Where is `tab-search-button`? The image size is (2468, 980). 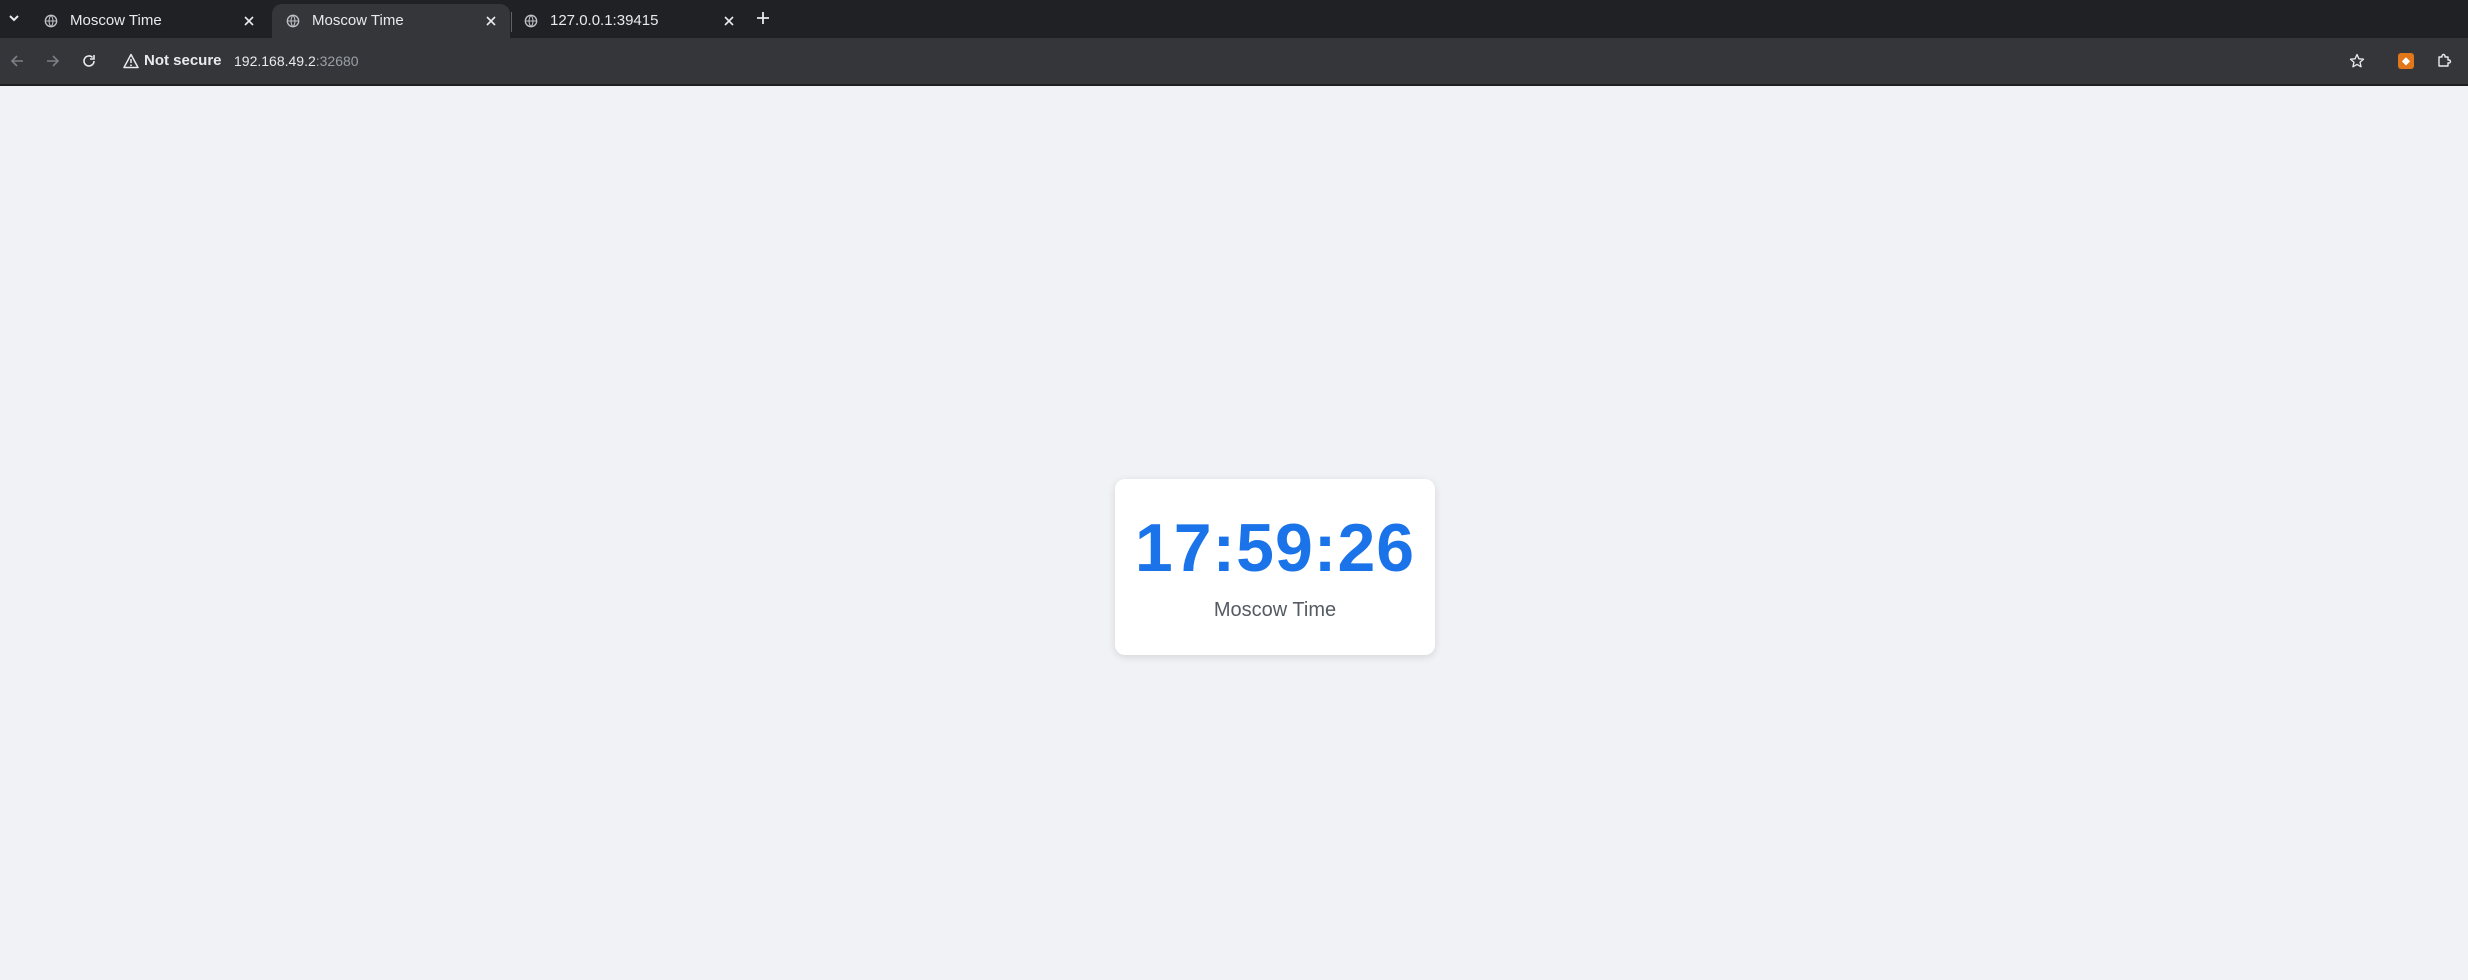
tab-search-button is located at coordinates (14, 18).